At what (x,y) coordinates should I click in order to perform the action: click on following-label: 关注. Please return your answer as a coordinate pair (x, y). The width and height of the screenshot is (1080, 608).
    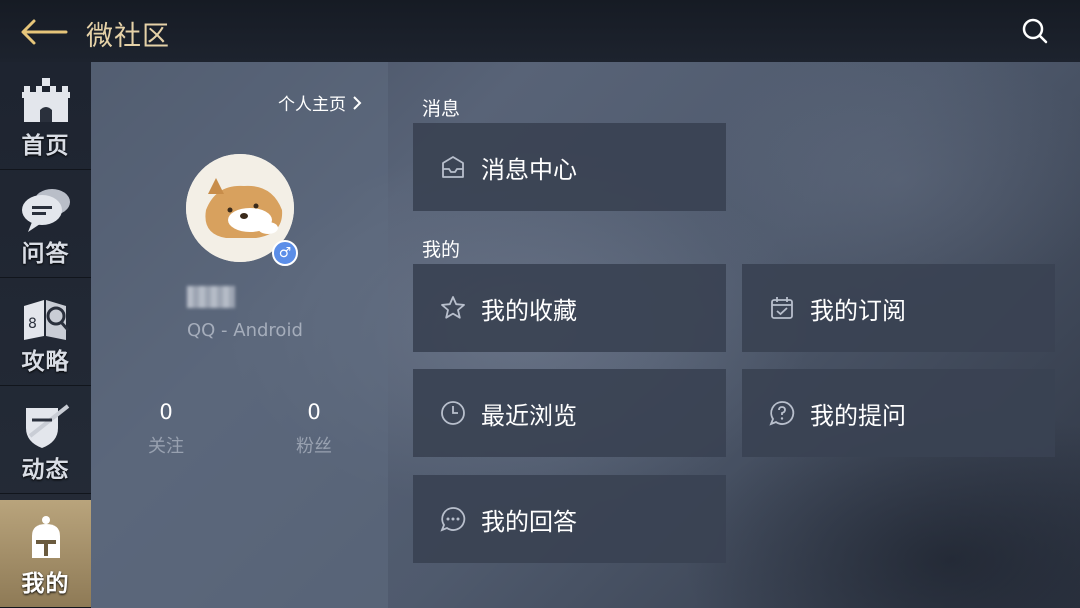
    Looking at the image, I should click on (166, 446).